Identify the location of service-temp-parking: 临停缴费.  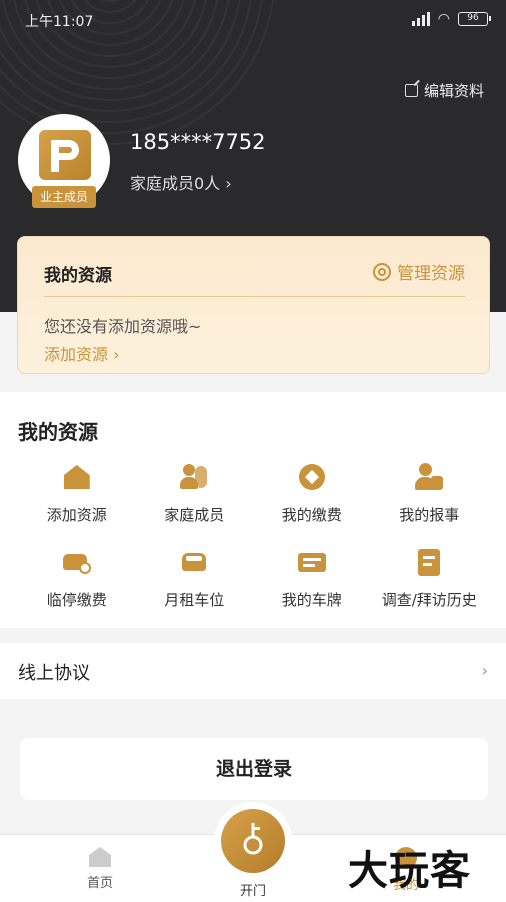
(77, 578).